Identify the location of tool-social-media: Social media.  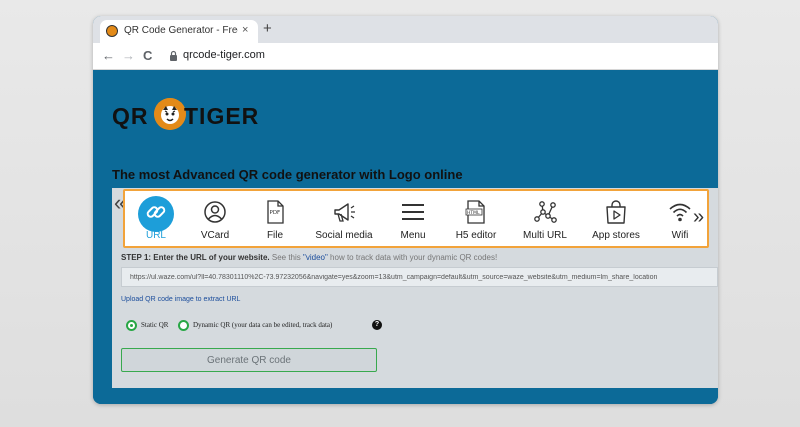
(344, 218).